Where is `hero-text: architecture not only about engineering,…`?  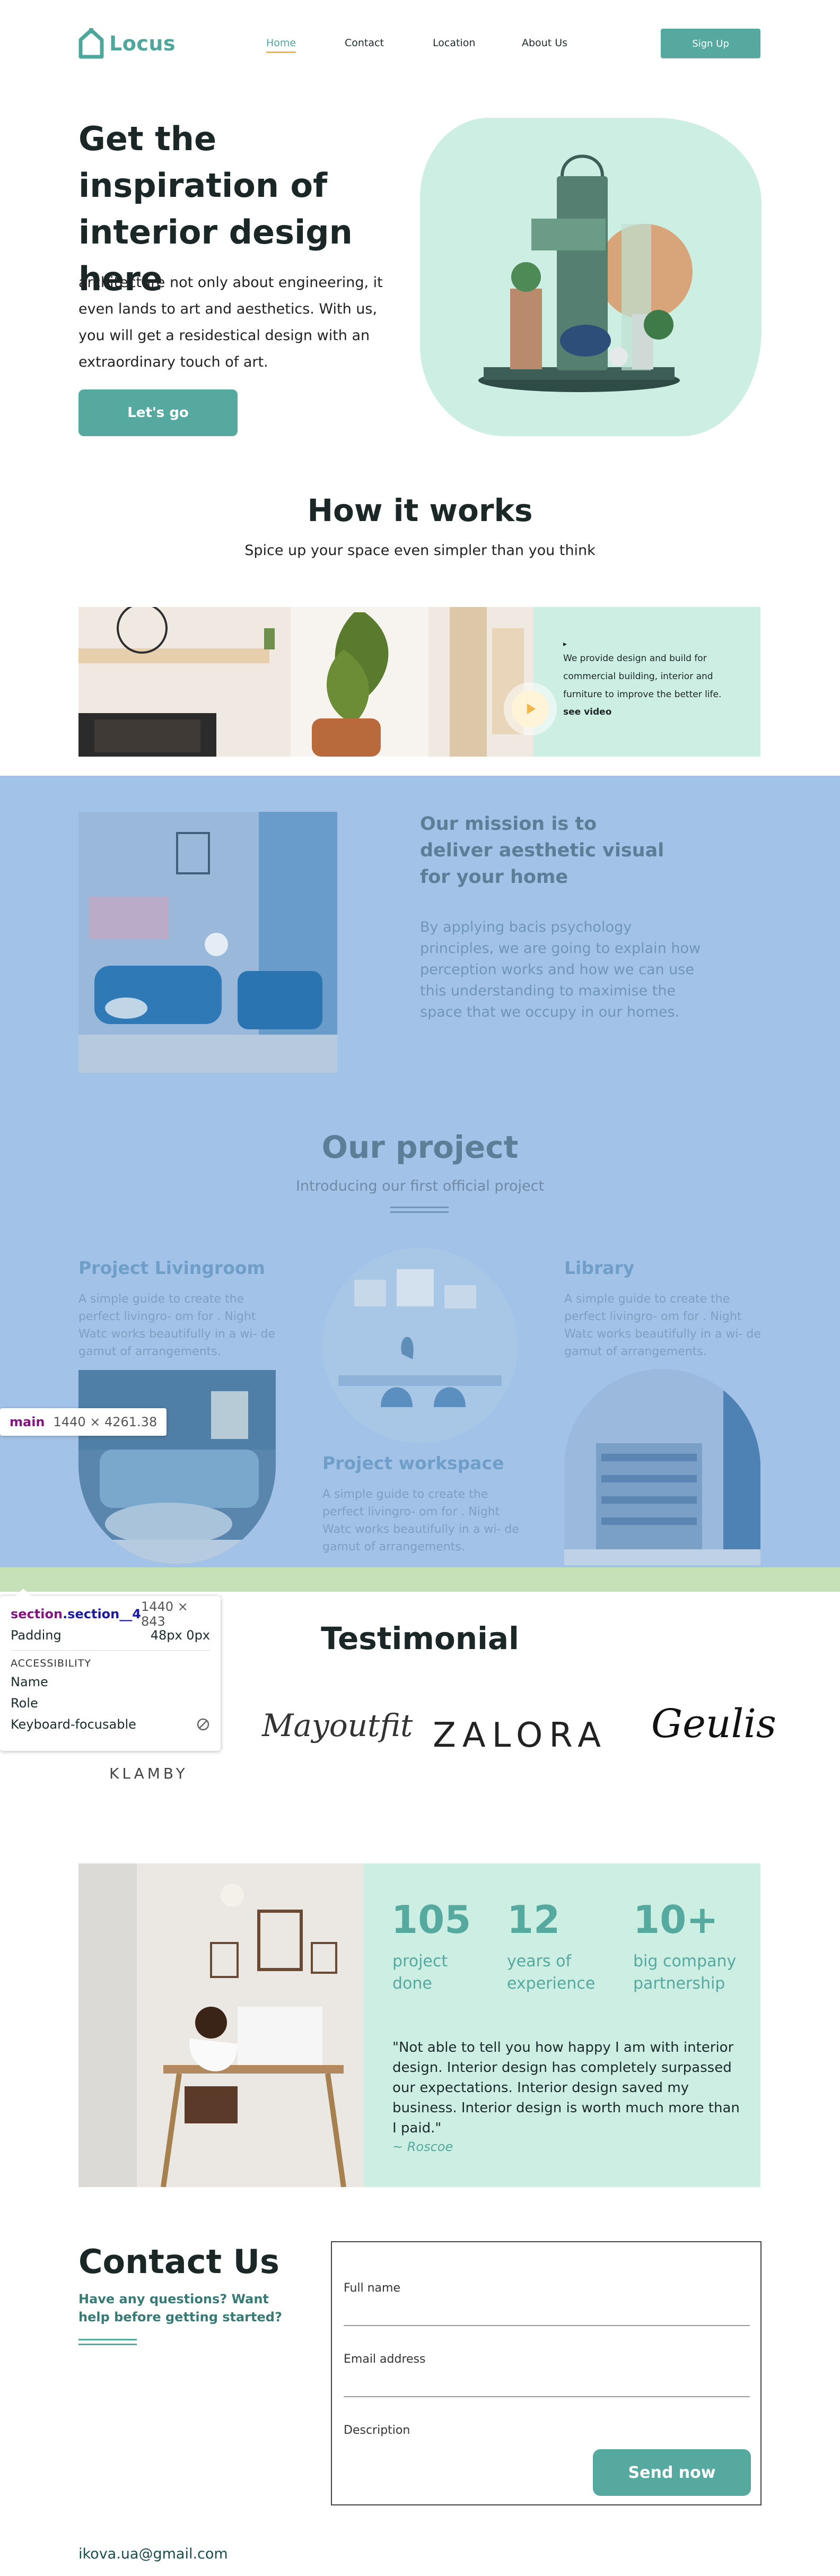 hero-text: architecture not only about engineering,… is located at coordinates (230, 322).